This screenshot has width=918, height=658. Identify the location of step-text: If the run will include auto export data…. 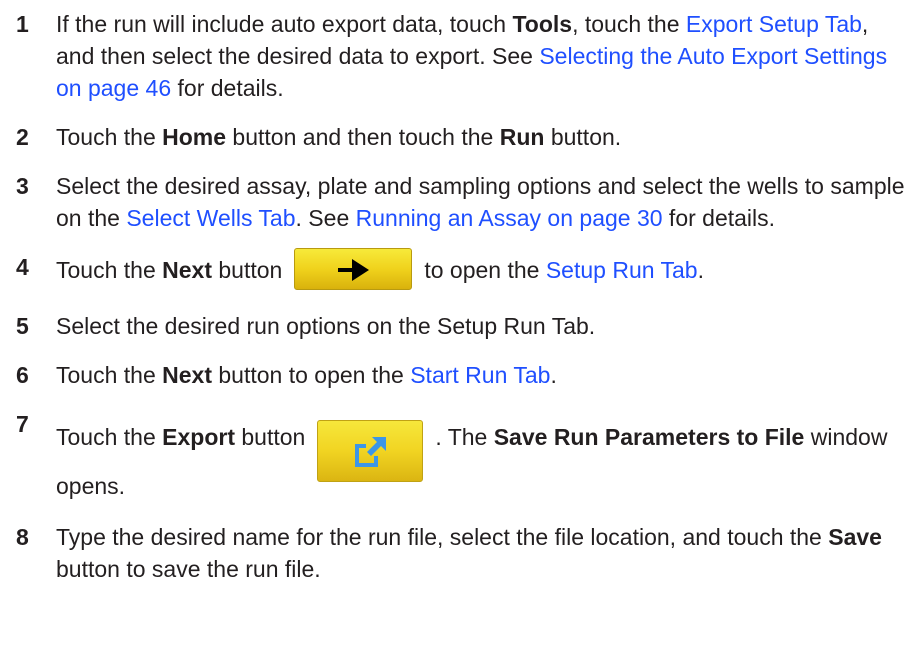
(284, 24).